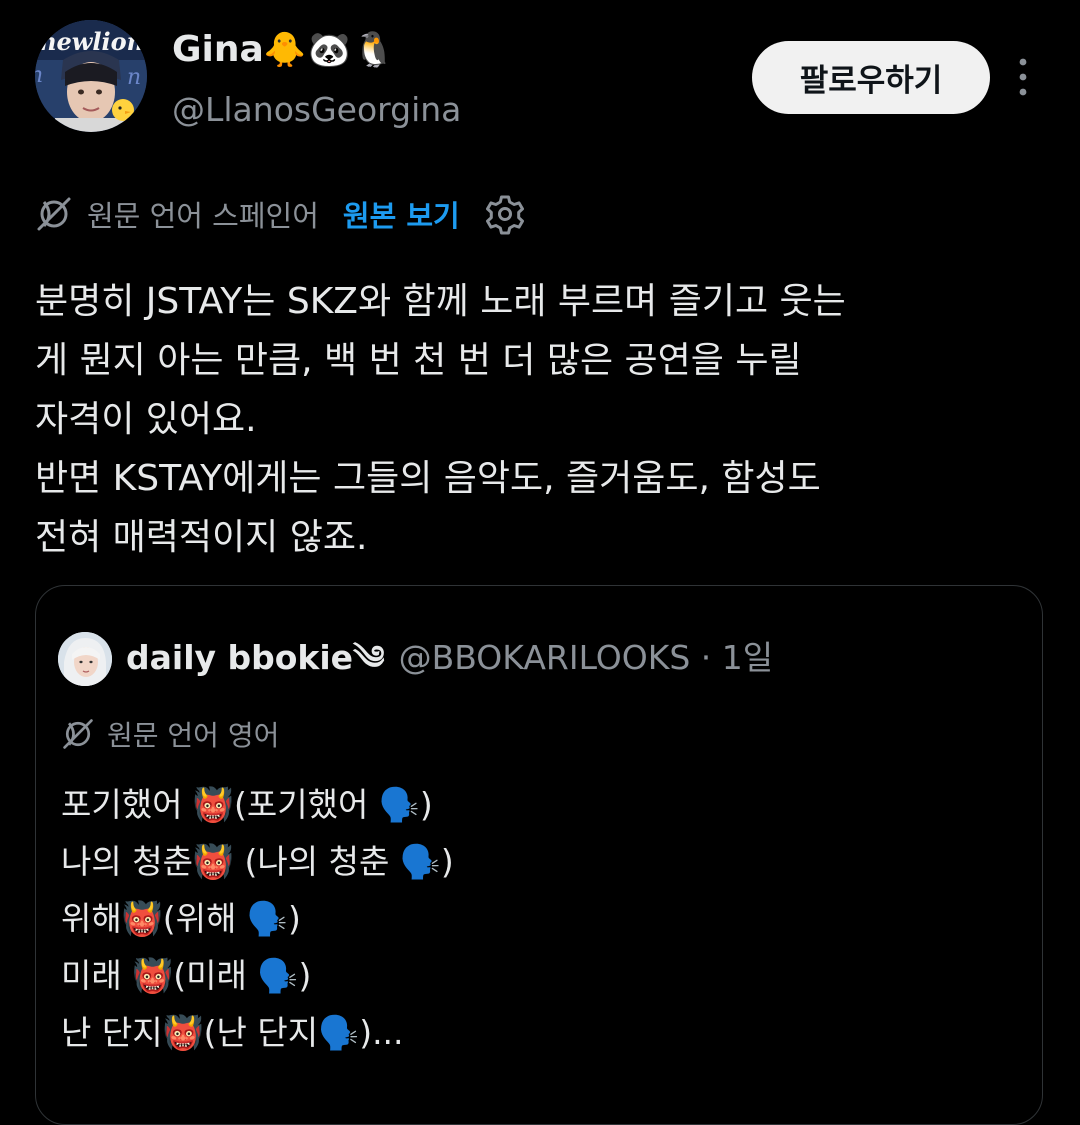 The height and width of the screenshot is (1125, 1080). Describe the element at coordinates (146, 419) in the screenshot. I see `tweet-text-line: 자격이 있어요.` at that location.